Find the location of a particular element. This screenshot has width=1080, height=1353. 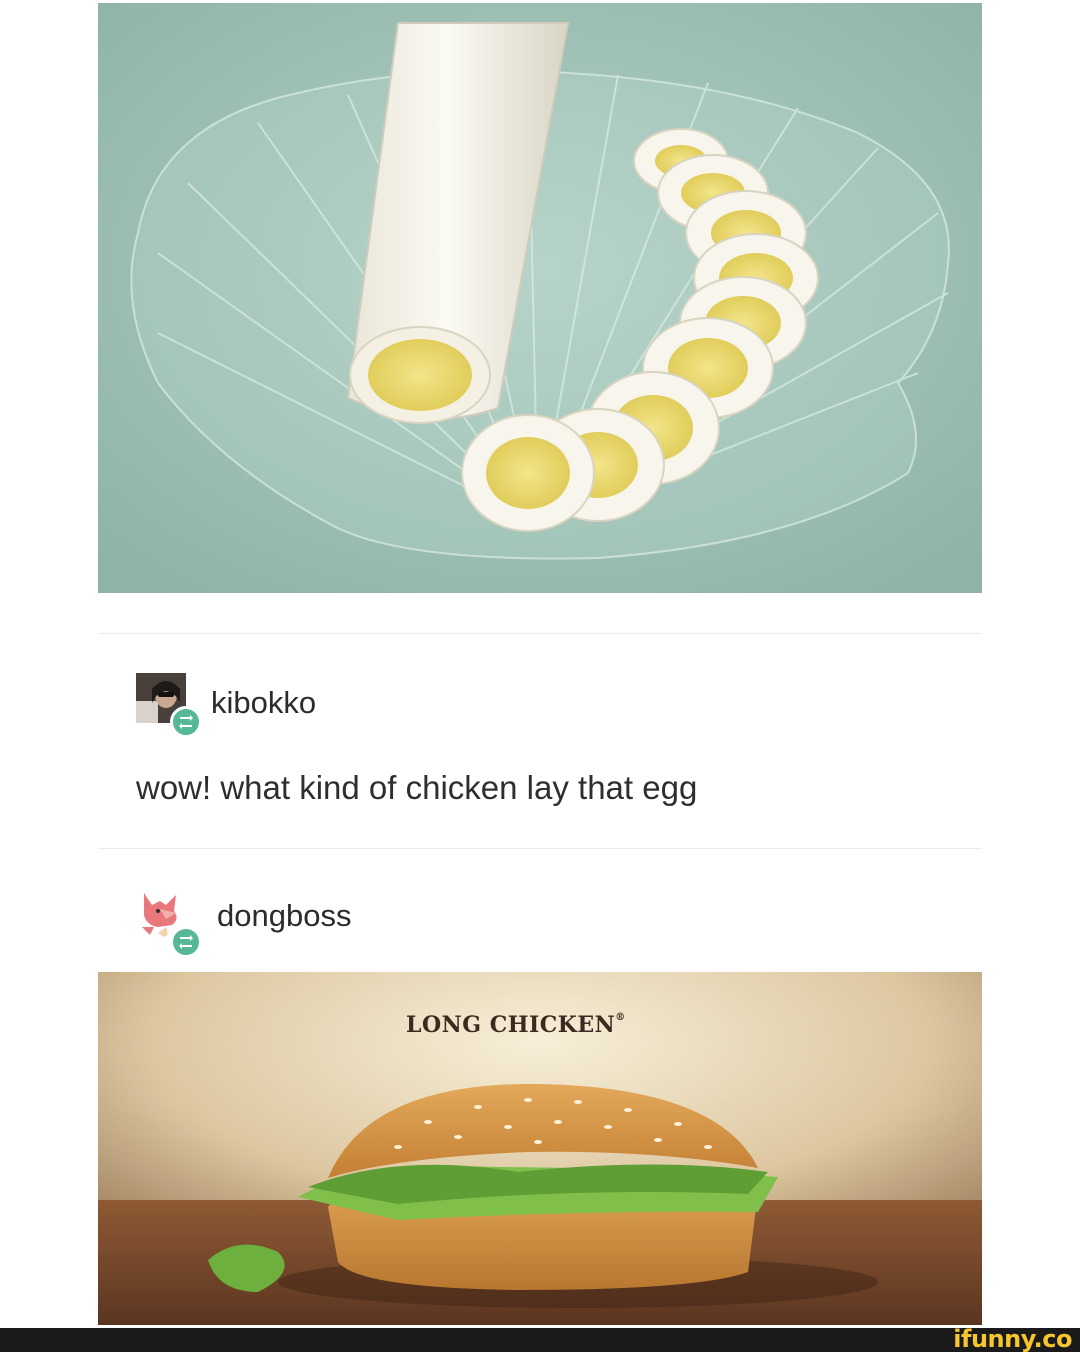

username-kibokko: kibokko is located at coordinates (263, 702).